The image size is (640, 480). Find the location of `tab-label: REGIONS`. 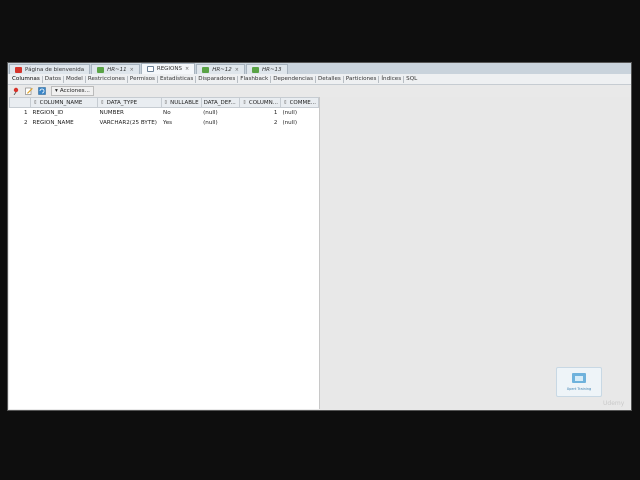

tab-label: REGIONS is located at coordinates (169, 69).